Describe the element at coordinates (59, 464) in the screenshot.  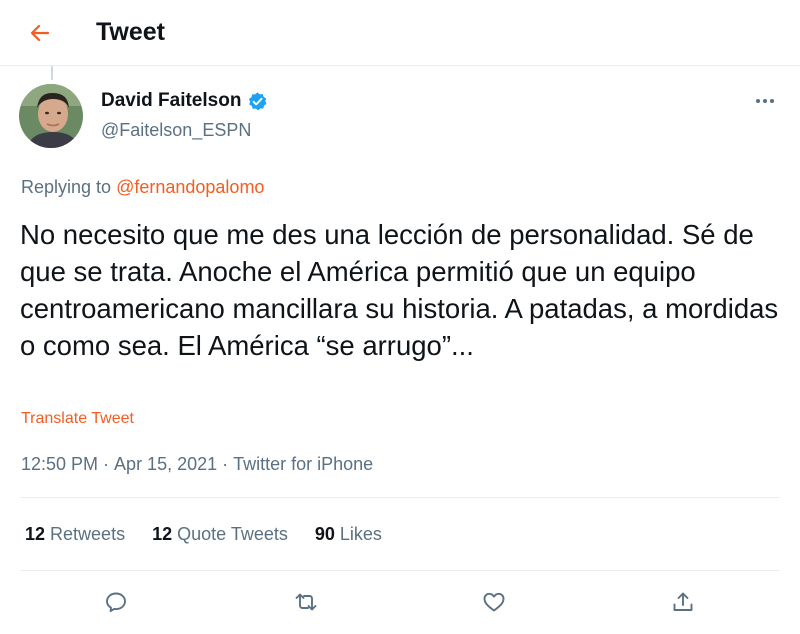
I see `tweet-time: 12:50 PM` at that location.